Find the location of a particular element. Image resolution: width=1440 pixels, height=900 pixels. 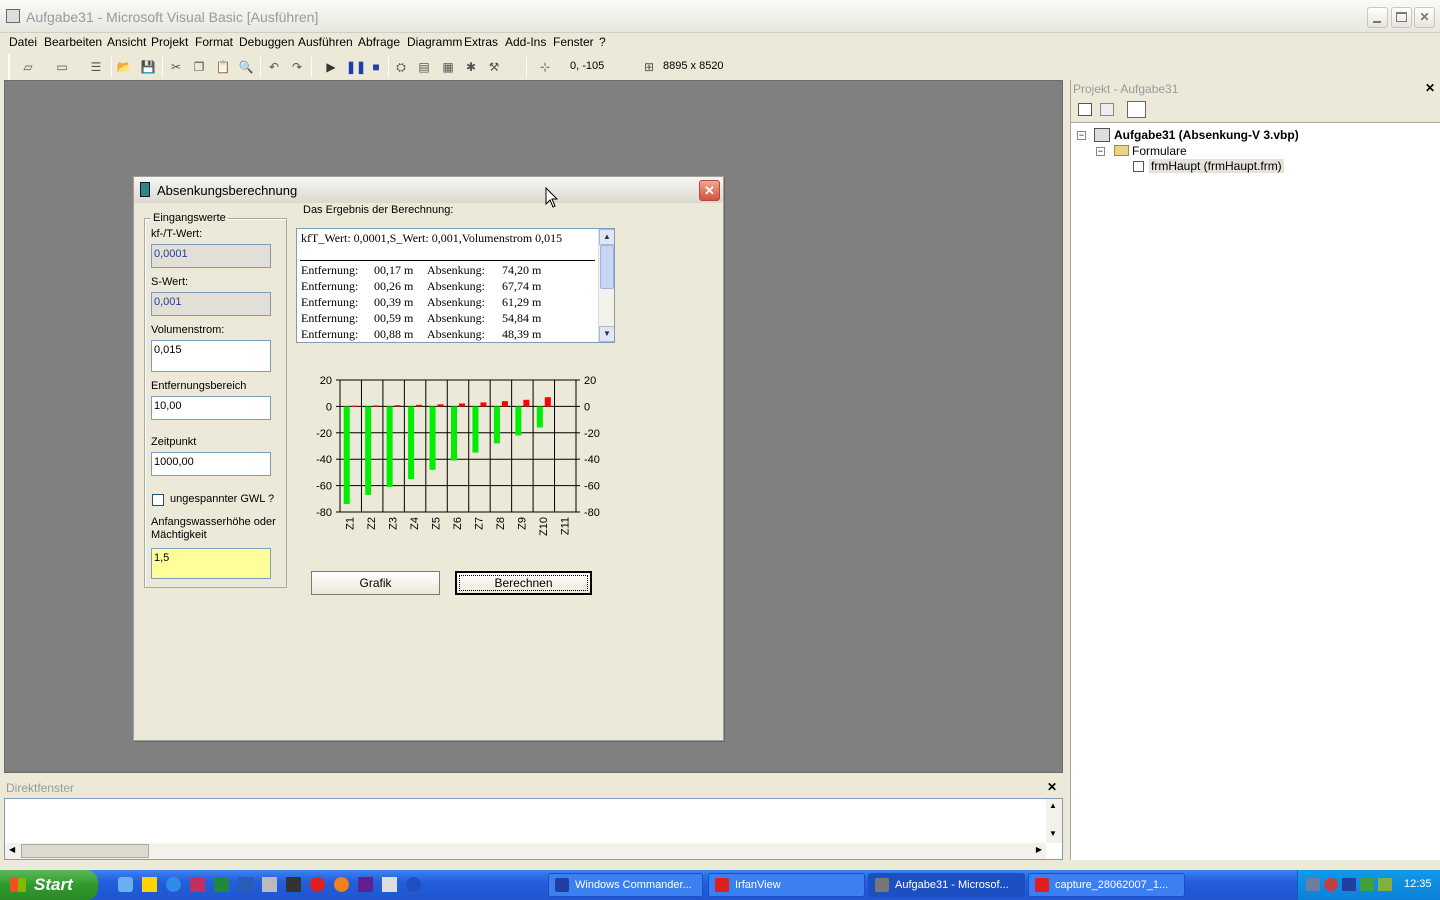

undo-icon: ↶ is located at coordinates (274, 67).